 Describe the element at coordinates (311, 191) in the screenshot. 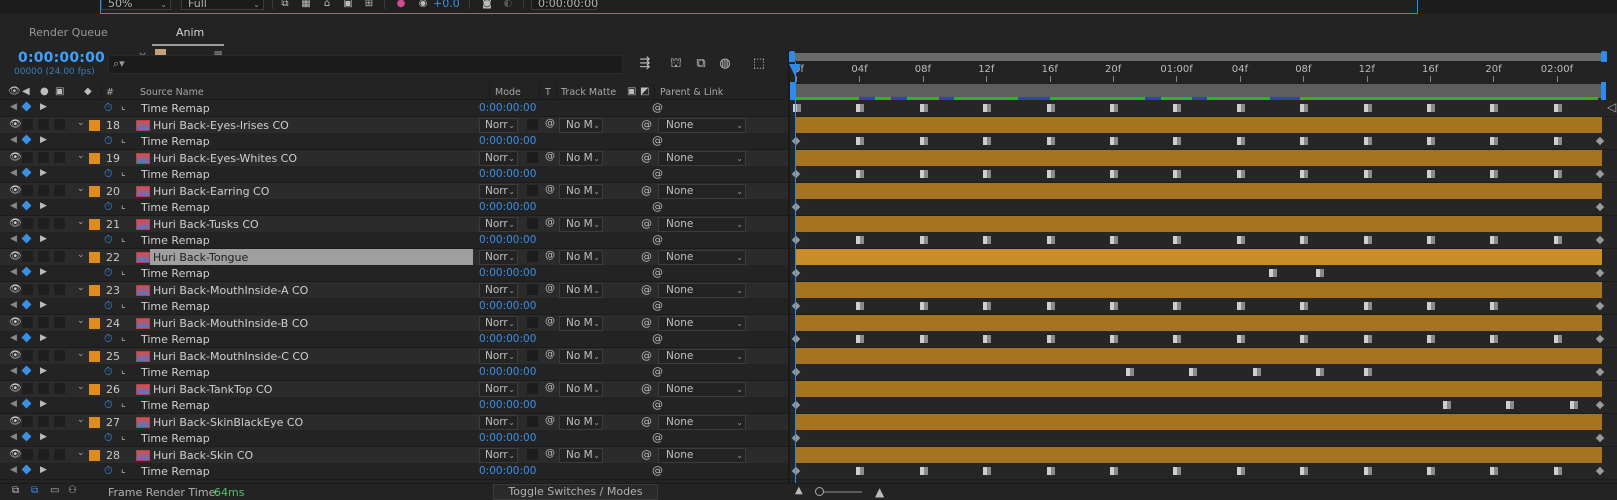

I see `layer-name: Huri Back-Earring CO` at that location.